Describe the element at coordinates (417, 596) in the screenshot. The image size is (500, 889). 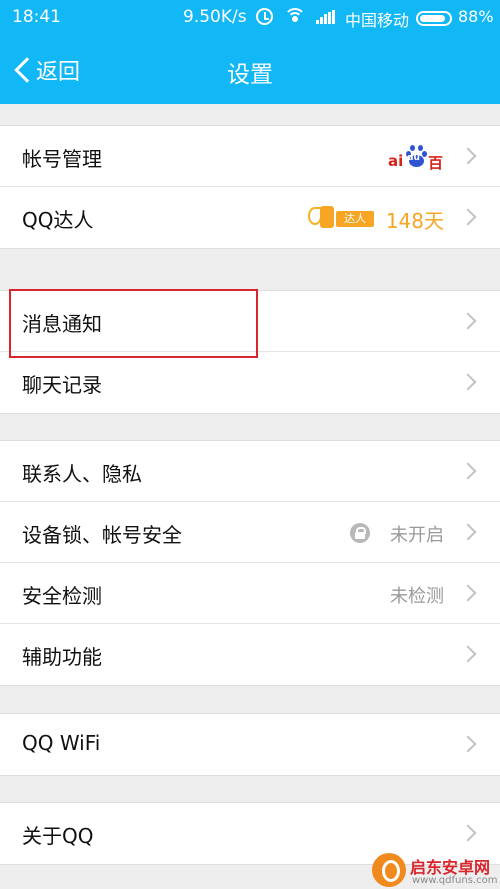
I see `security-check-status: 未检测` at that location.